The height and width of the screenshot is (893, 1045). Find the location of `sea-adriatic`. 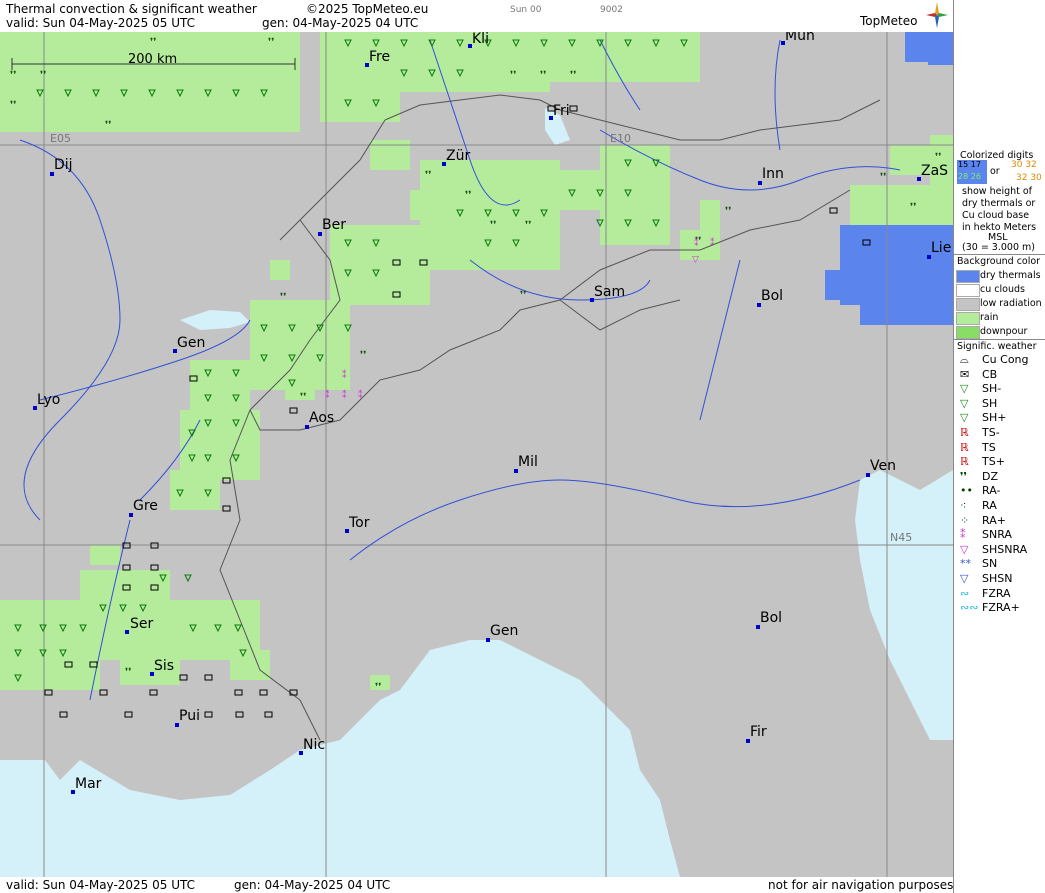

sea-adriatic is located at coordinates (904, 605).